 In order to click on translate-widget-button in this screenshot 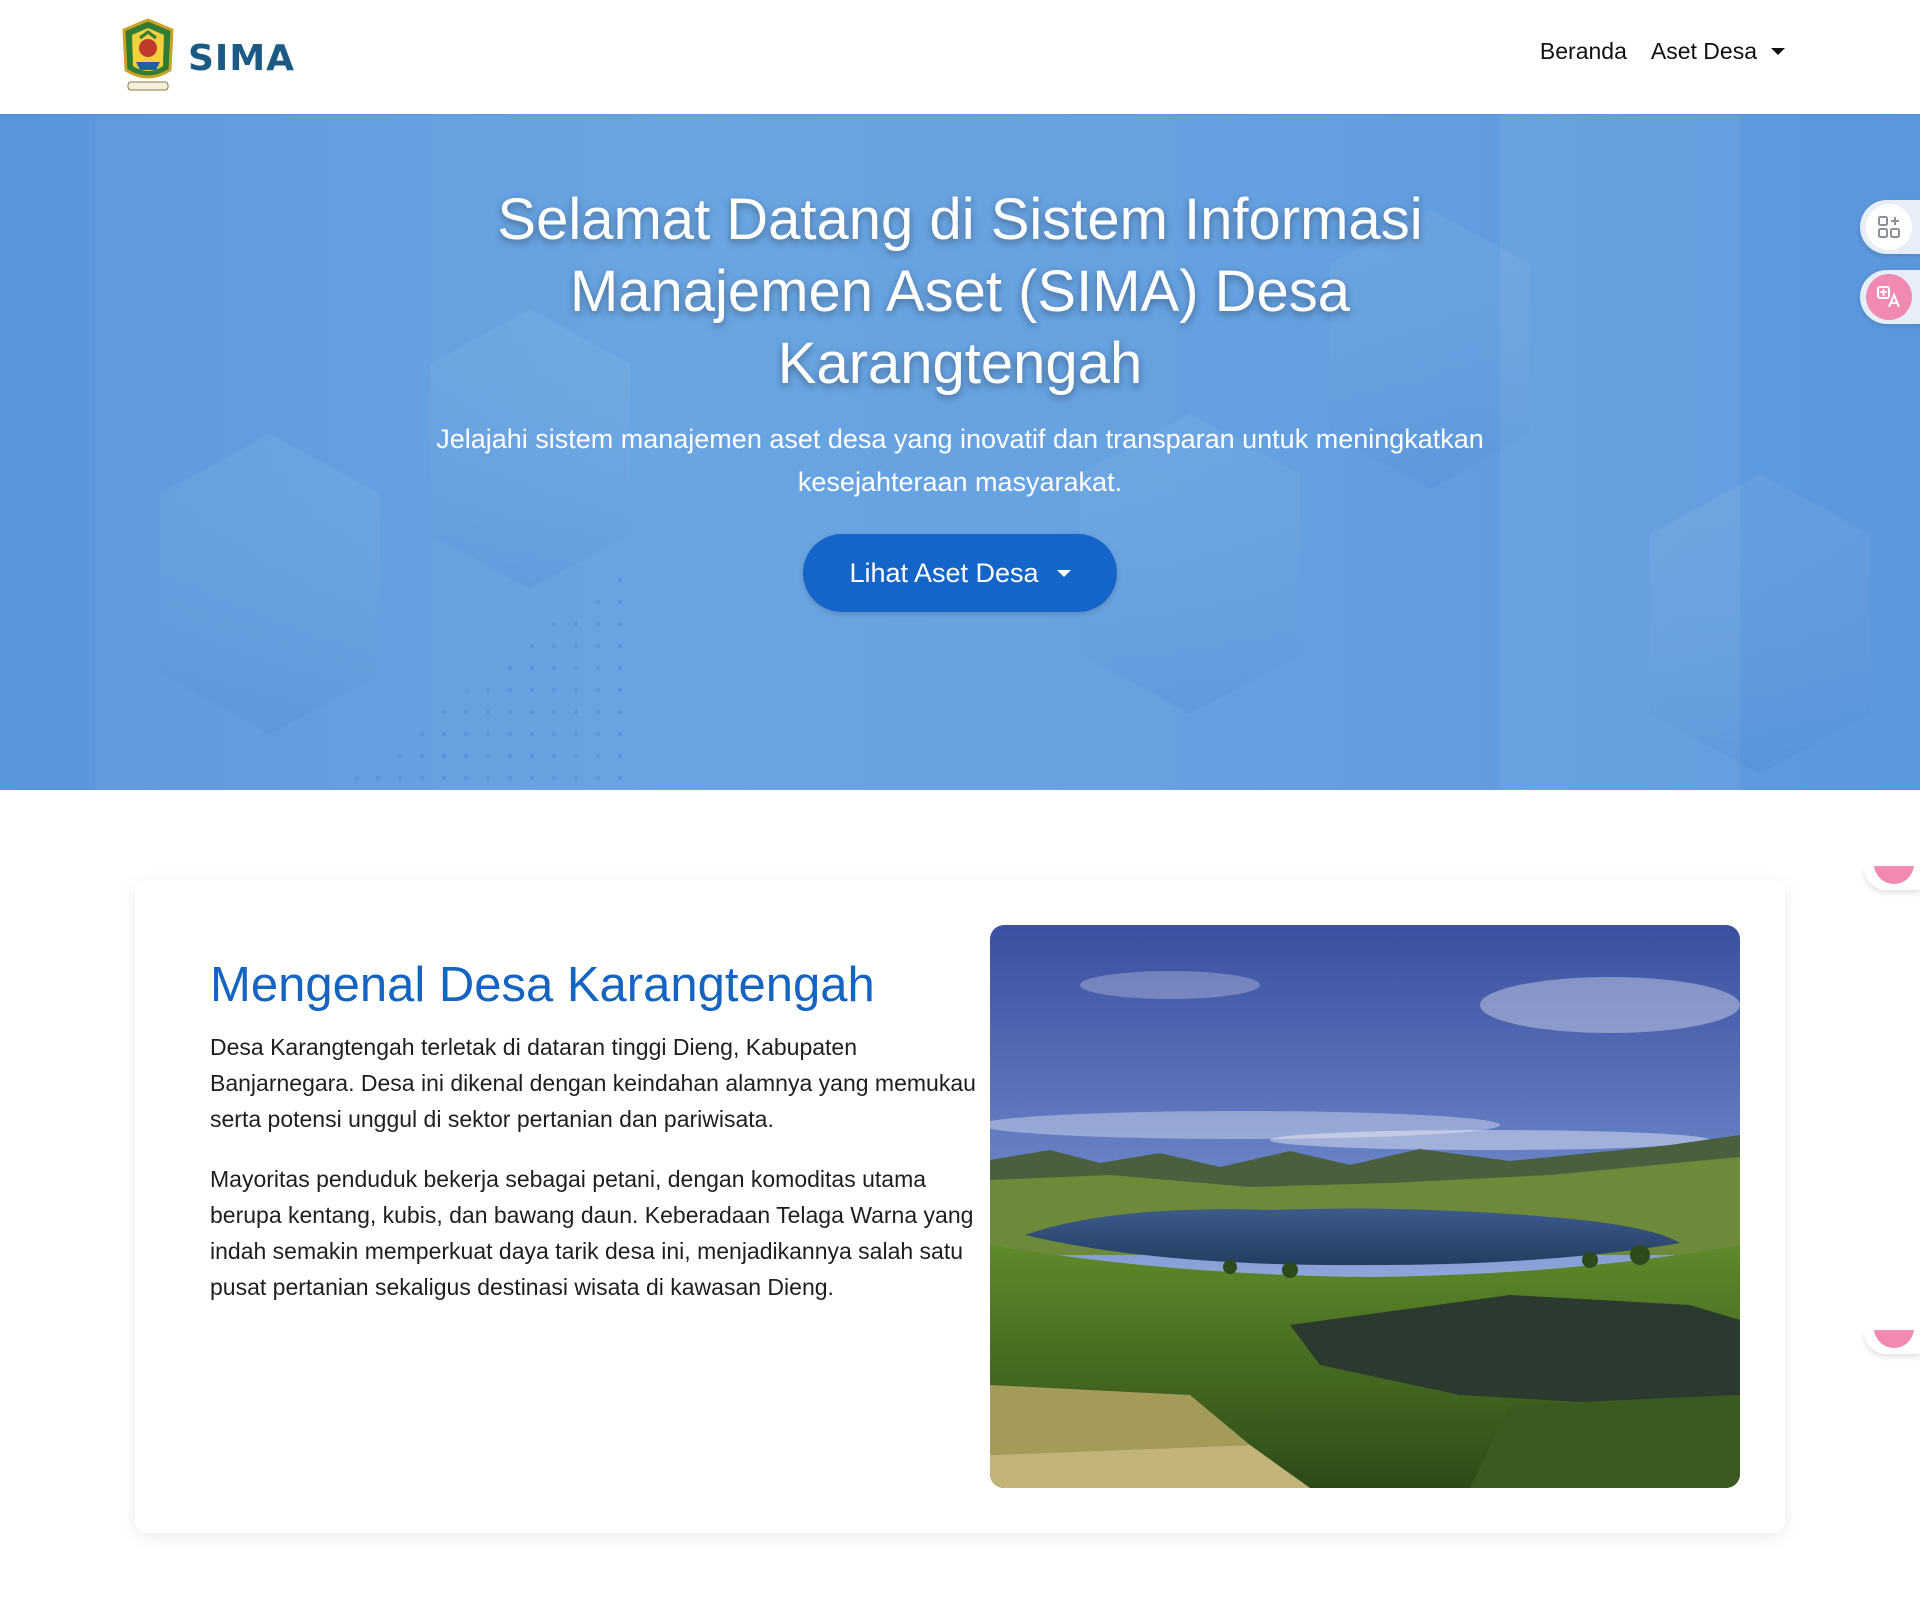, I will do `click(1889, 297)`.